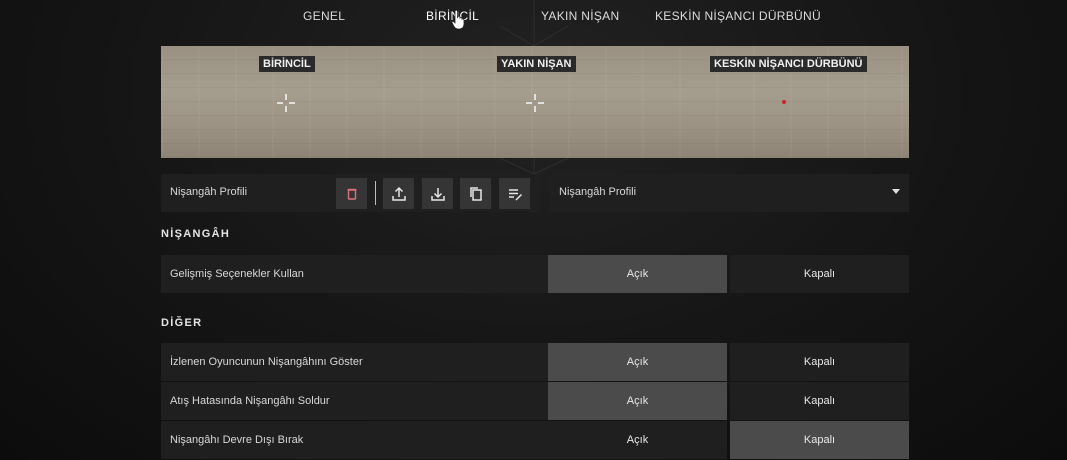 Image resolution: width=1067 pixels, height=460 pixels. I want to click on upload-icon, so click(398, 193).